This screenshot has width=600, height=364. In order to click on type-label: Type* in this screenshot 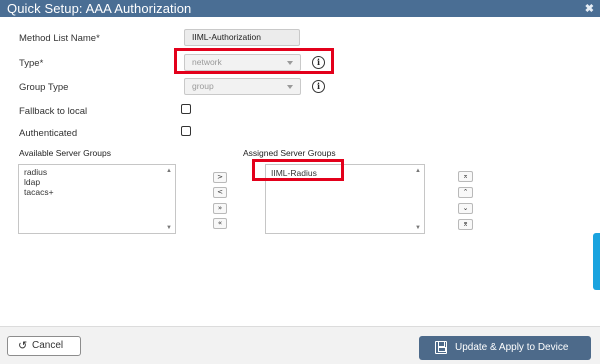, I will do `click(31, 63)`.